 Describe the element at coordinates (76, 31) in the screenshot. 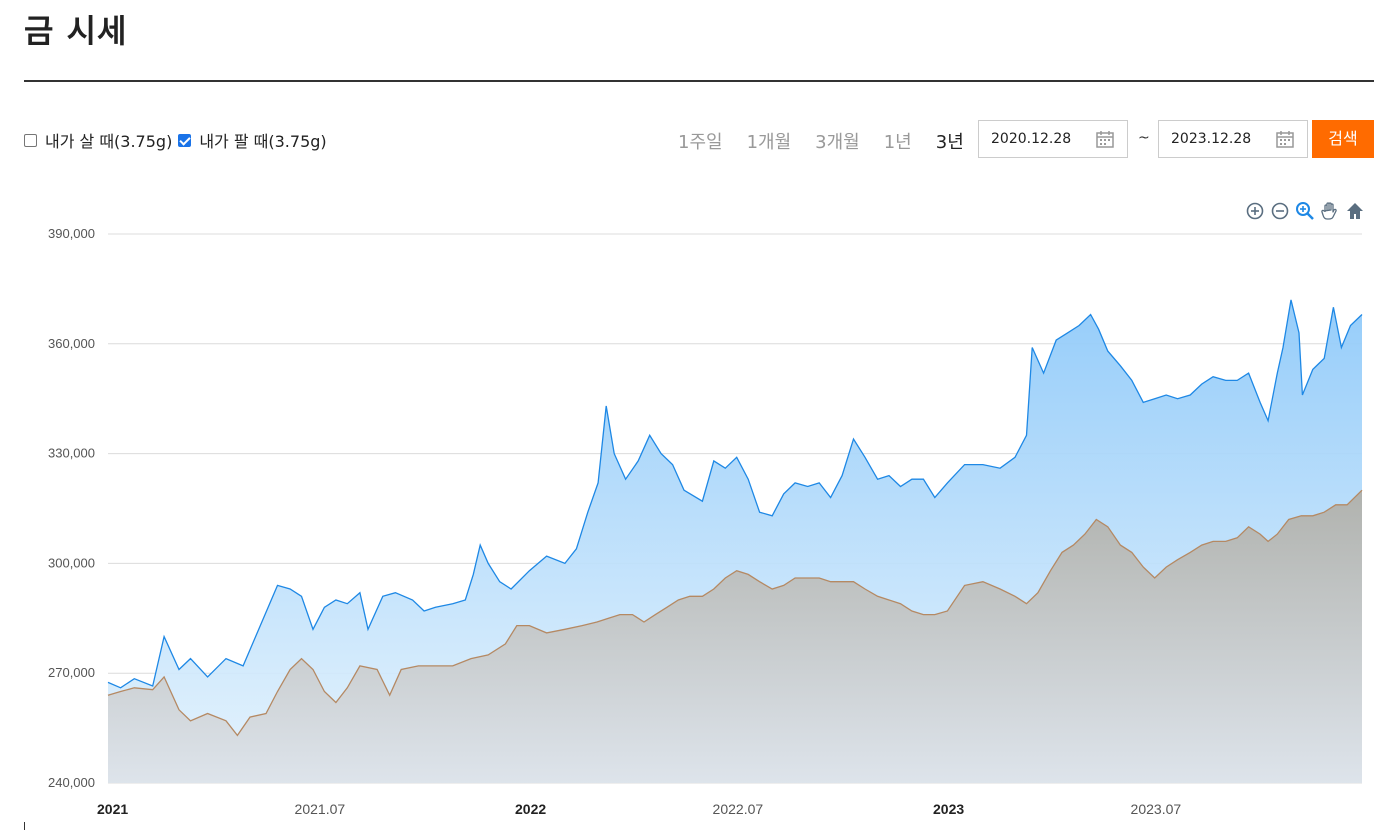

I see `page-title: 금 시세` at that location.